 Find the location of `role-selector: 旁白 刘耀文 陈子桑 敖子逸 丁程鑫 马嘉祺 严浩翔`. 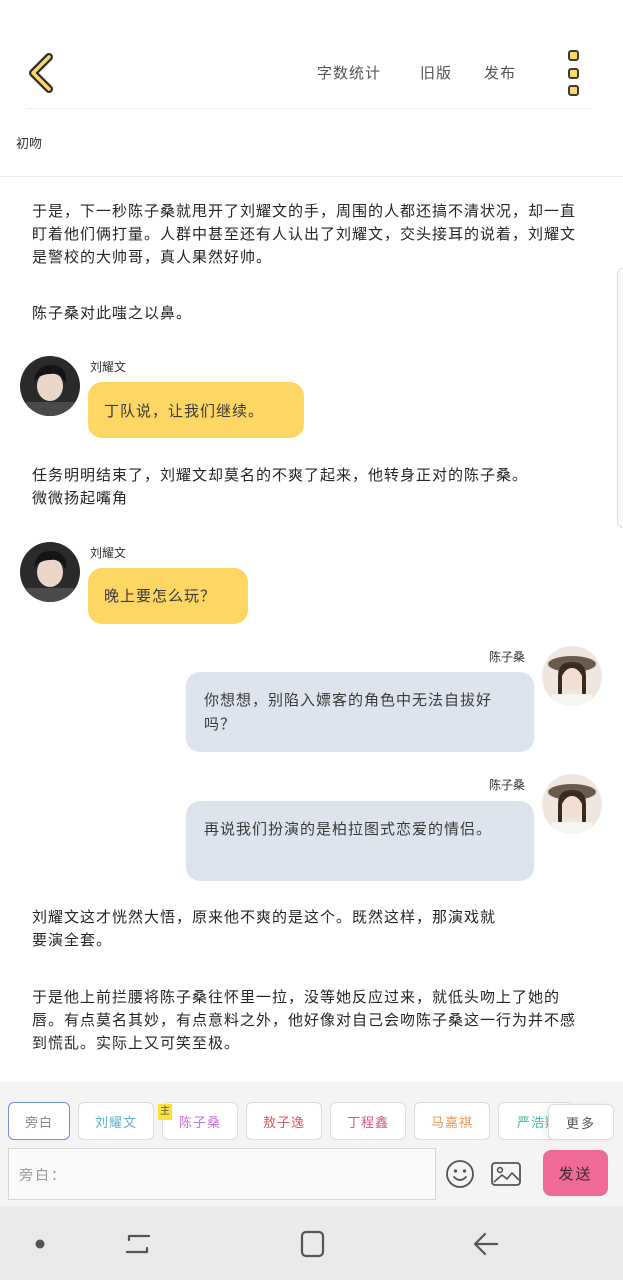

role-selector: 旁白 刘耀文 陈子桑 敖子逸 丁程鑫 马嘉祺 严浩翔 is located at coordinates (311, 1115).